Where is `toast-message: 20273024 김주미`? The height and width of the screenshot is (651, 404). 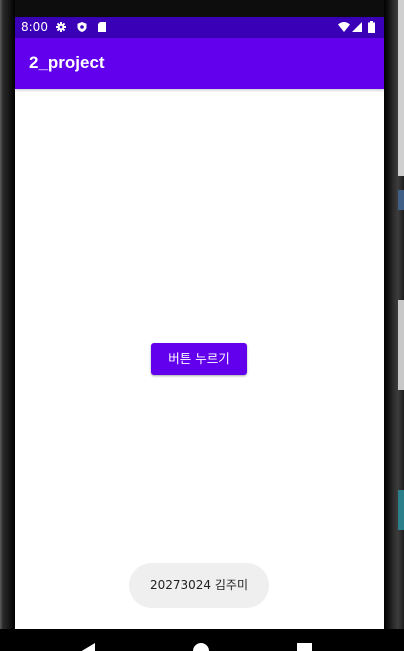 toast-message: 20273024 김주미 is located at coordinates (199, 585).